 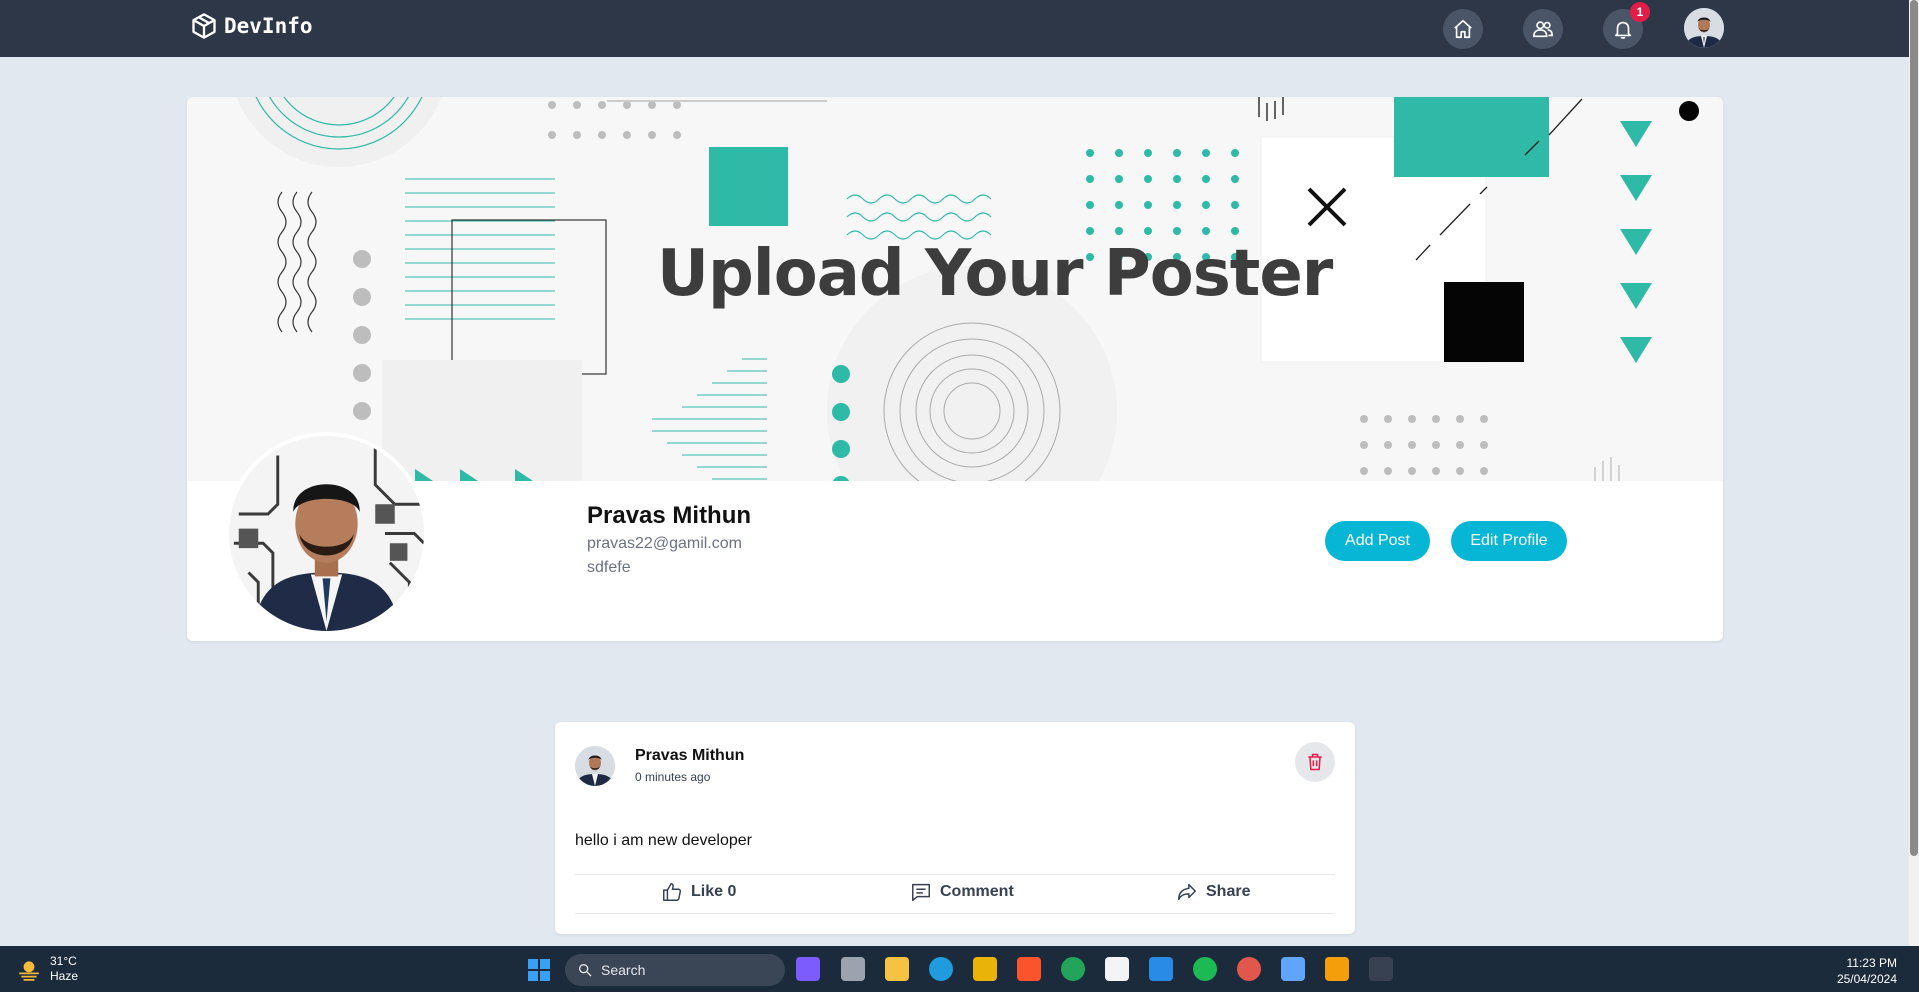 I want to click on chrome-active-icon, so click(x=1249, y=969).